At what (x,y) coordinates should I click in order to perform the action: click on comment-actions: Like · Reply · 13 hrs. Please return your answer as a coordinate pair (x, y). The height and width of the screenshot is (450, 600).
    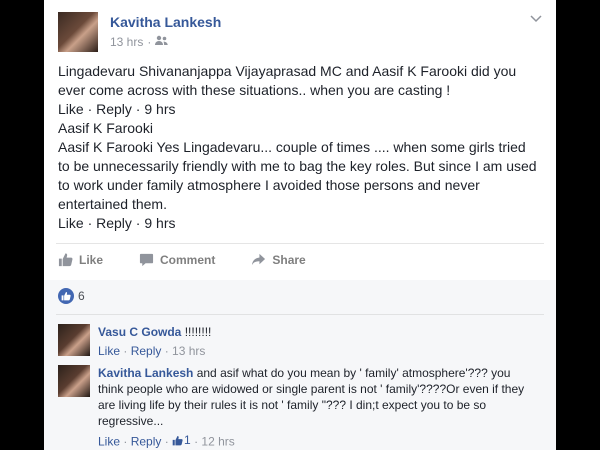
    Looking at the image, I should click on (152, 351).